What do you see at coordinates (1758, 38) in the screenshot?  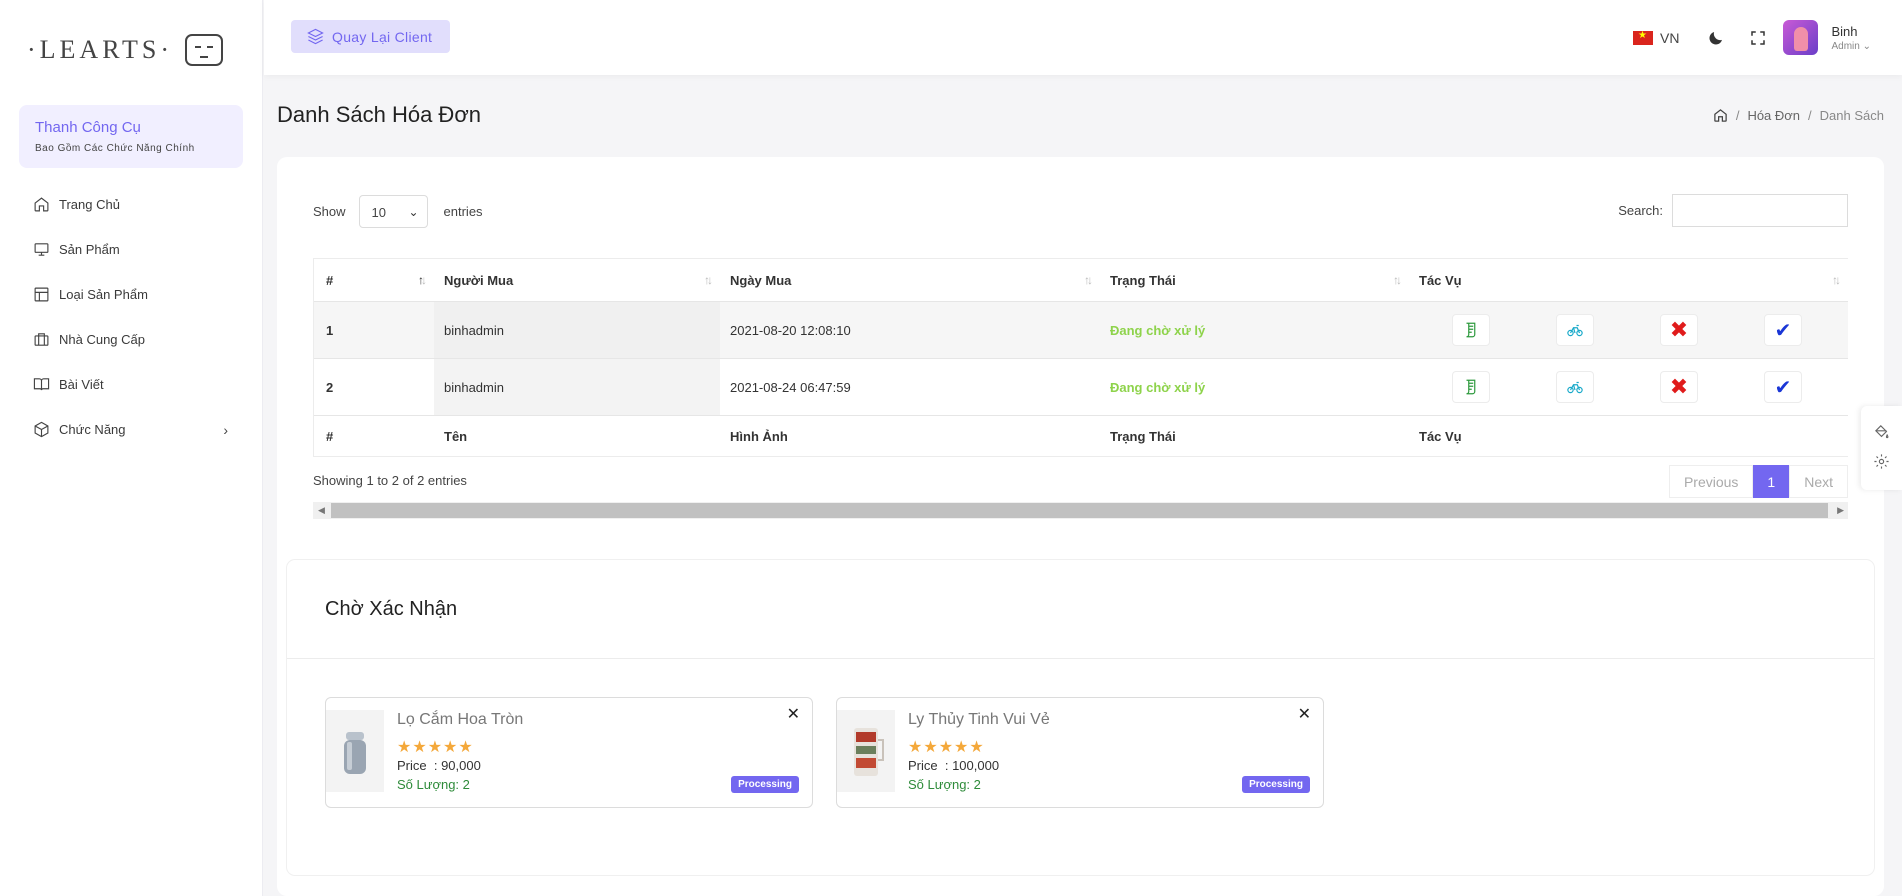 I see `fullscreen-icon` at bounding box center [1758, 38].